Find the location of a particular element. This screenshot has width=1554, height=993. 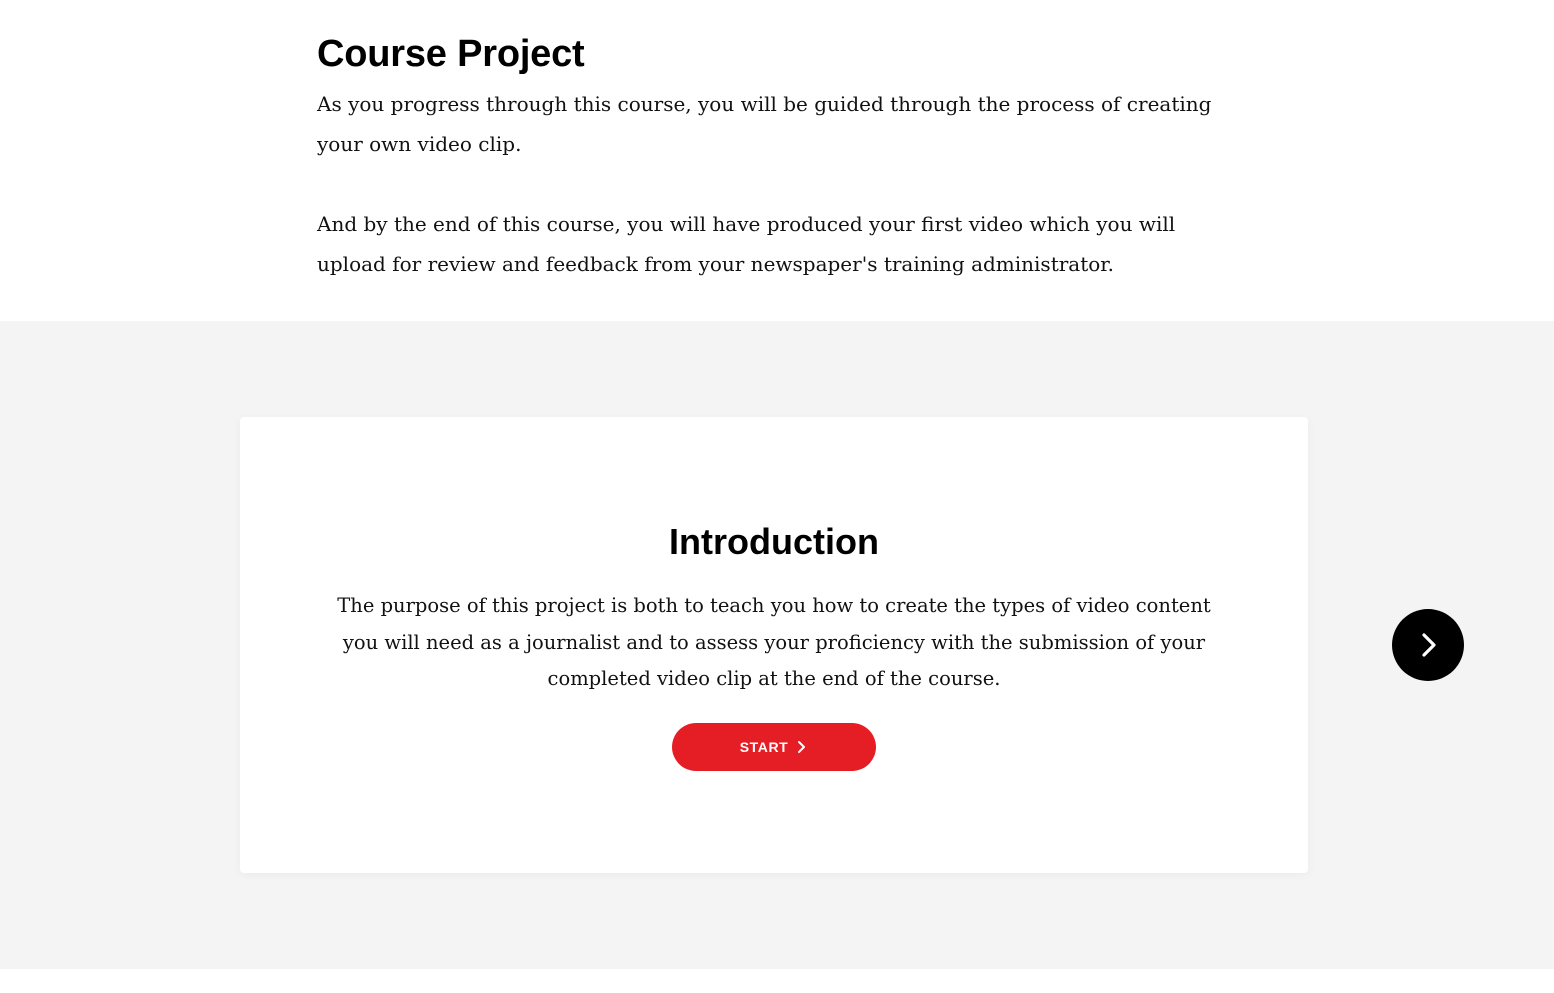

next-slide-button is located at coordinates (1428, 645).